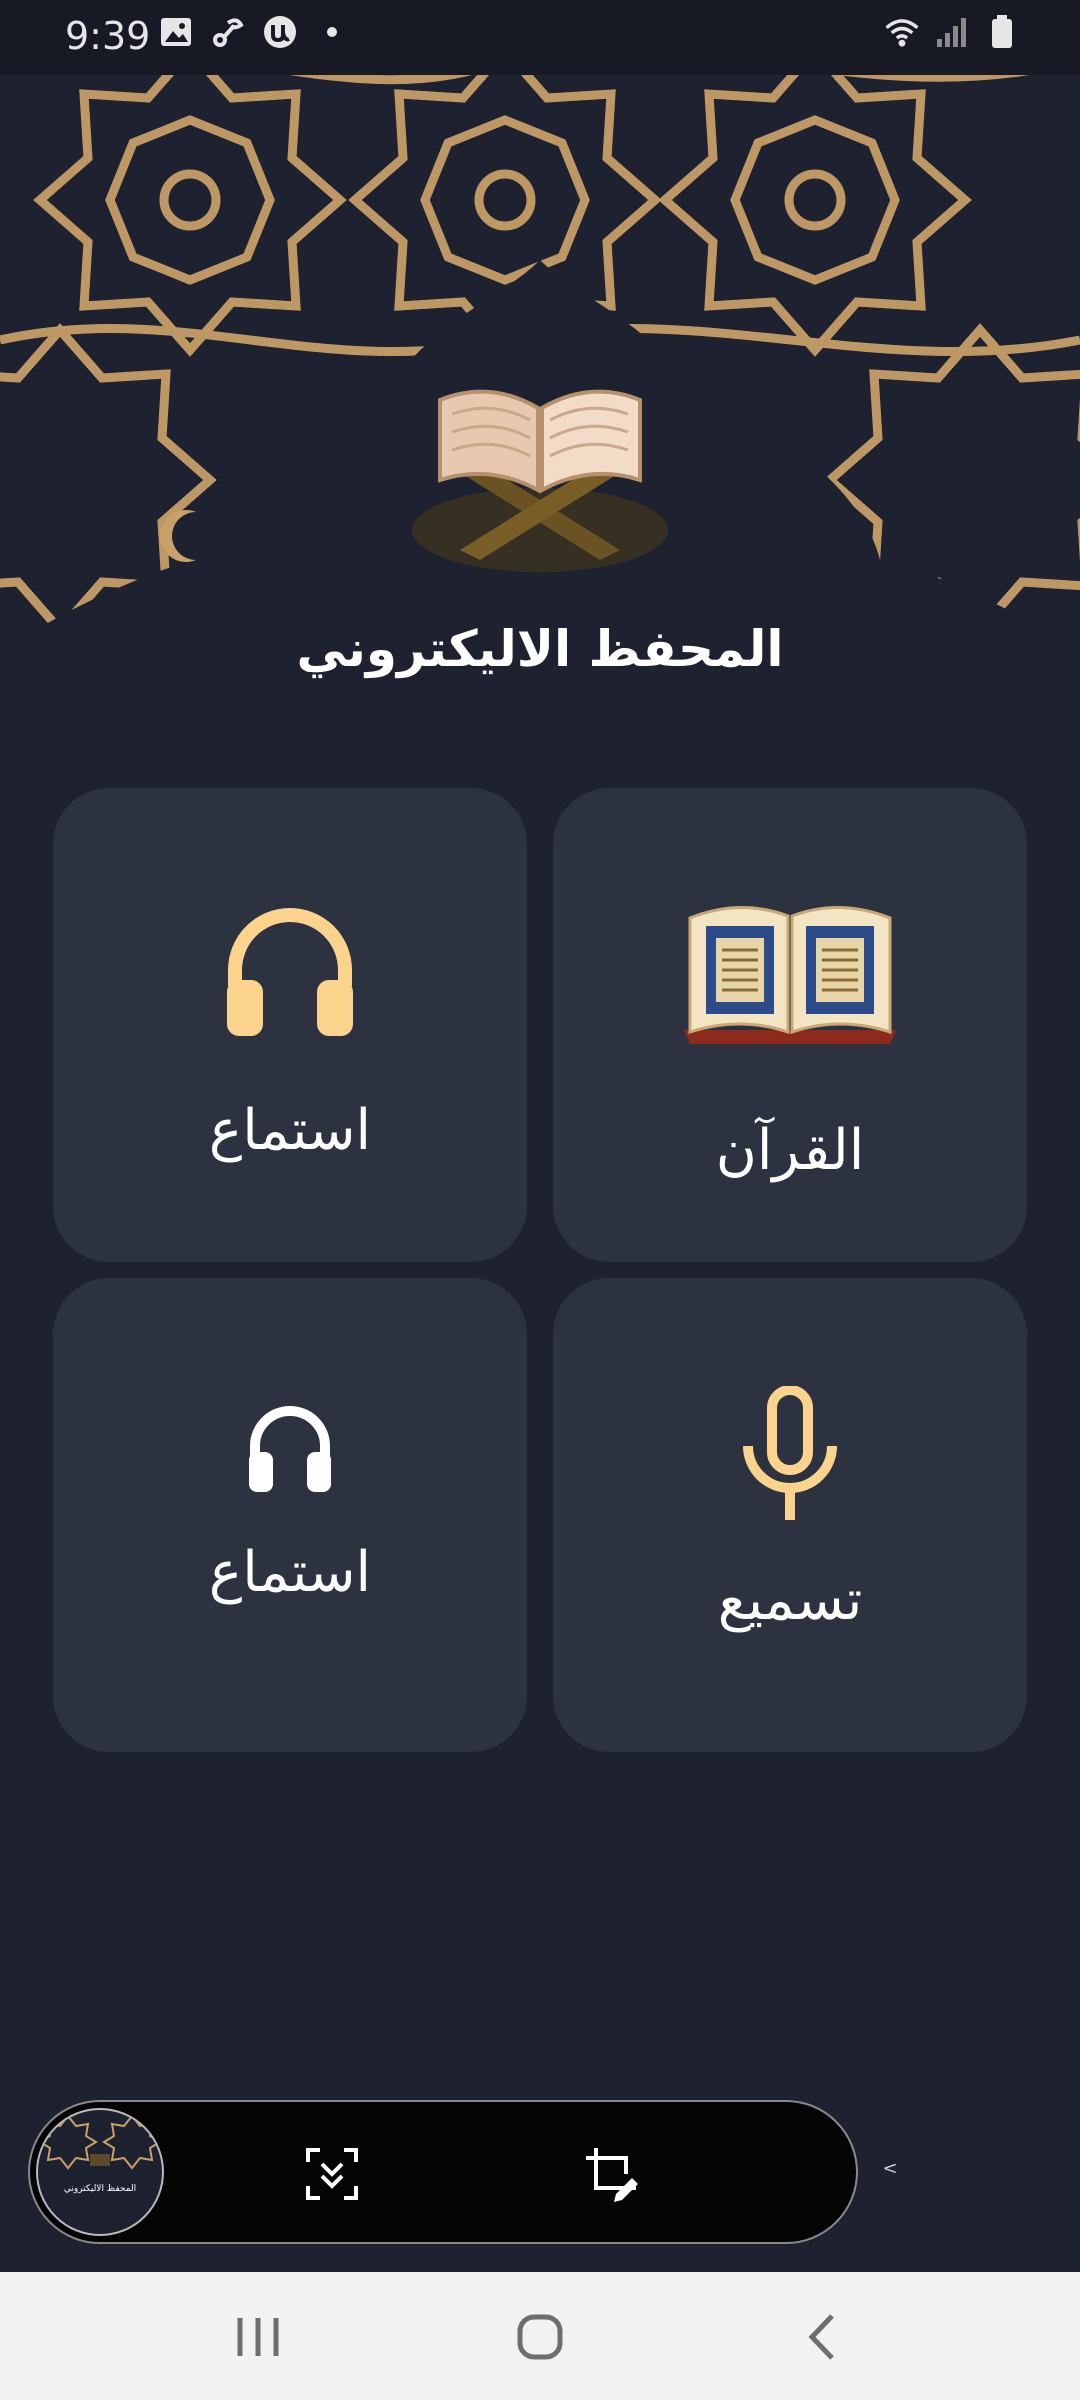  I want to click on listen-card-2: استماع, so click(290, 1515).